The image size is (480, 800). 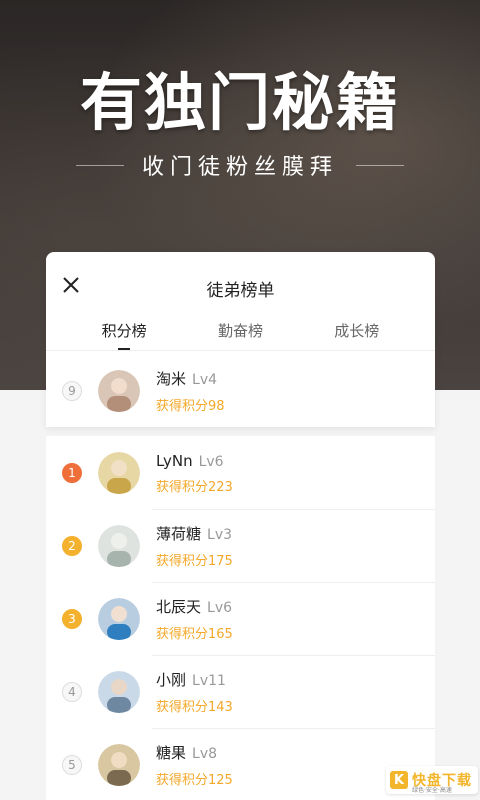 I want to click on tab-growth: 成长榜, so click(x=357, y=335).